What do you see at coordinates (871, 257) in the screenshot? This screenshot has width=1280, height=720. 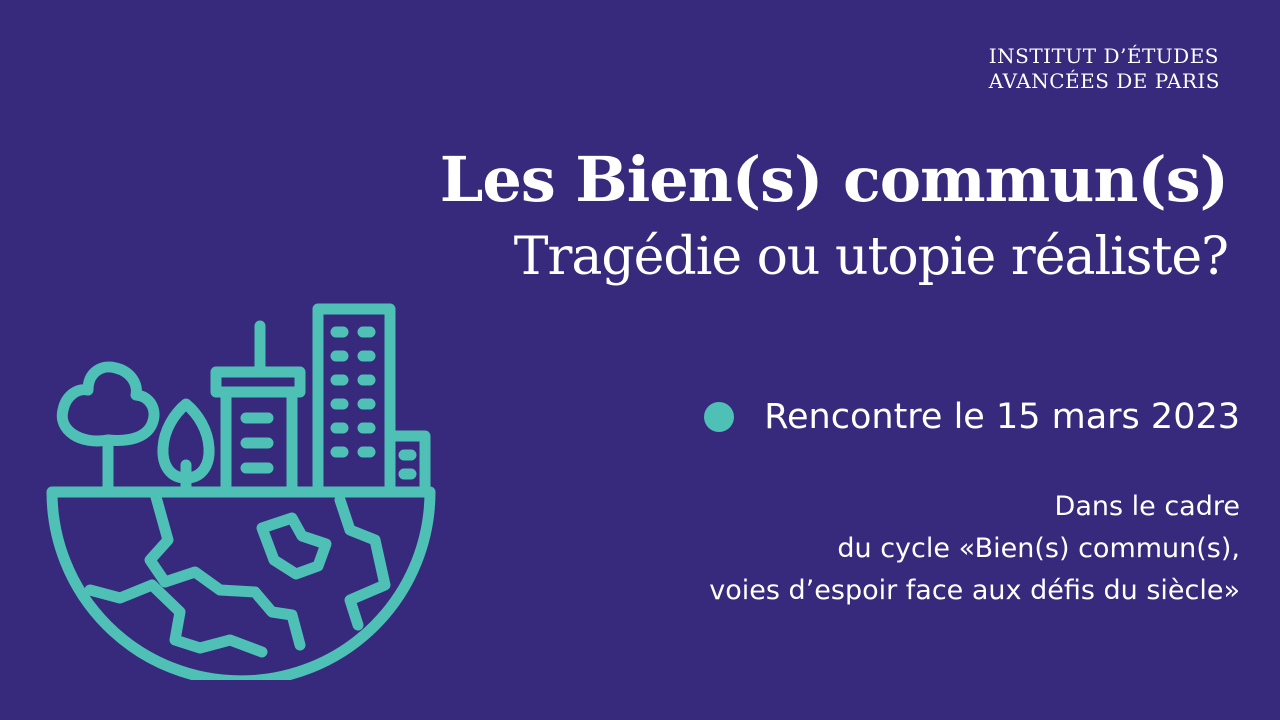 I see `page-subtitle: Tragédie ou utopie réaliste?` at bounding box center [871, 257].